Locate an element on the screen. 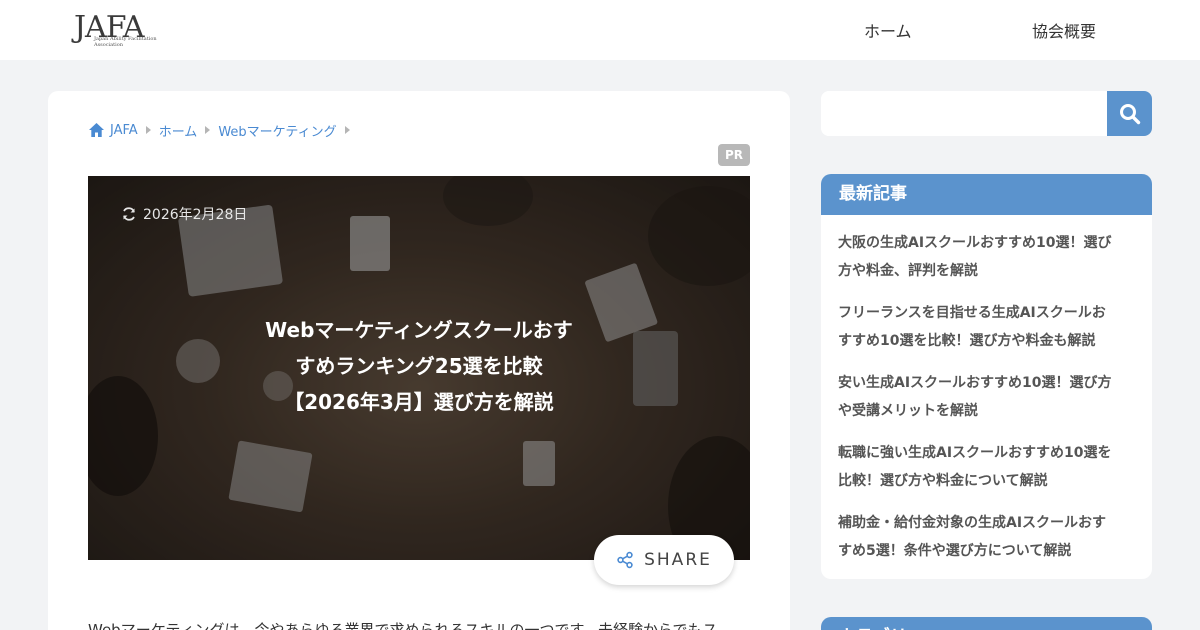 The image size is (1200, 630). article-title-line: すめランキング25選を比較 is located at coordinates (419, 366).